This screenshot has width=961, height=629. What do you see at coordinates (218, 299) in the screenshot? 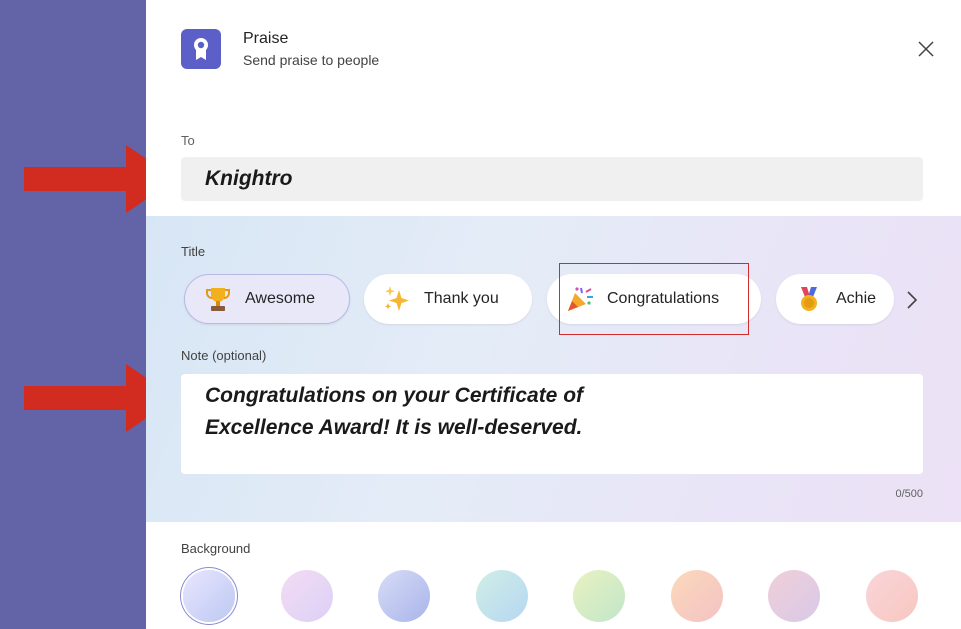
I see `trophy-icon` at bounding box center [218, 299].